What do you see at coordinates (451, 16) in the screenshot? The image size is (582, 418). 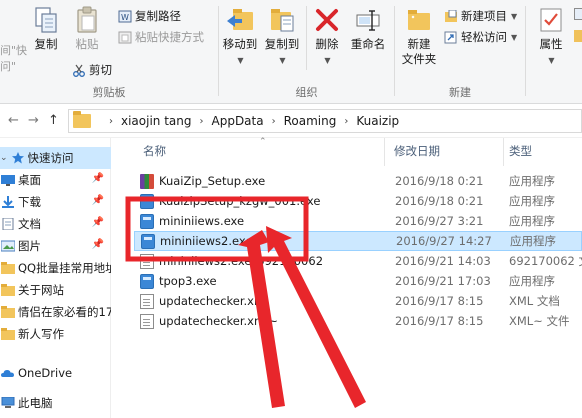 I see `new-item-icon` at bounding box center [451, 16].